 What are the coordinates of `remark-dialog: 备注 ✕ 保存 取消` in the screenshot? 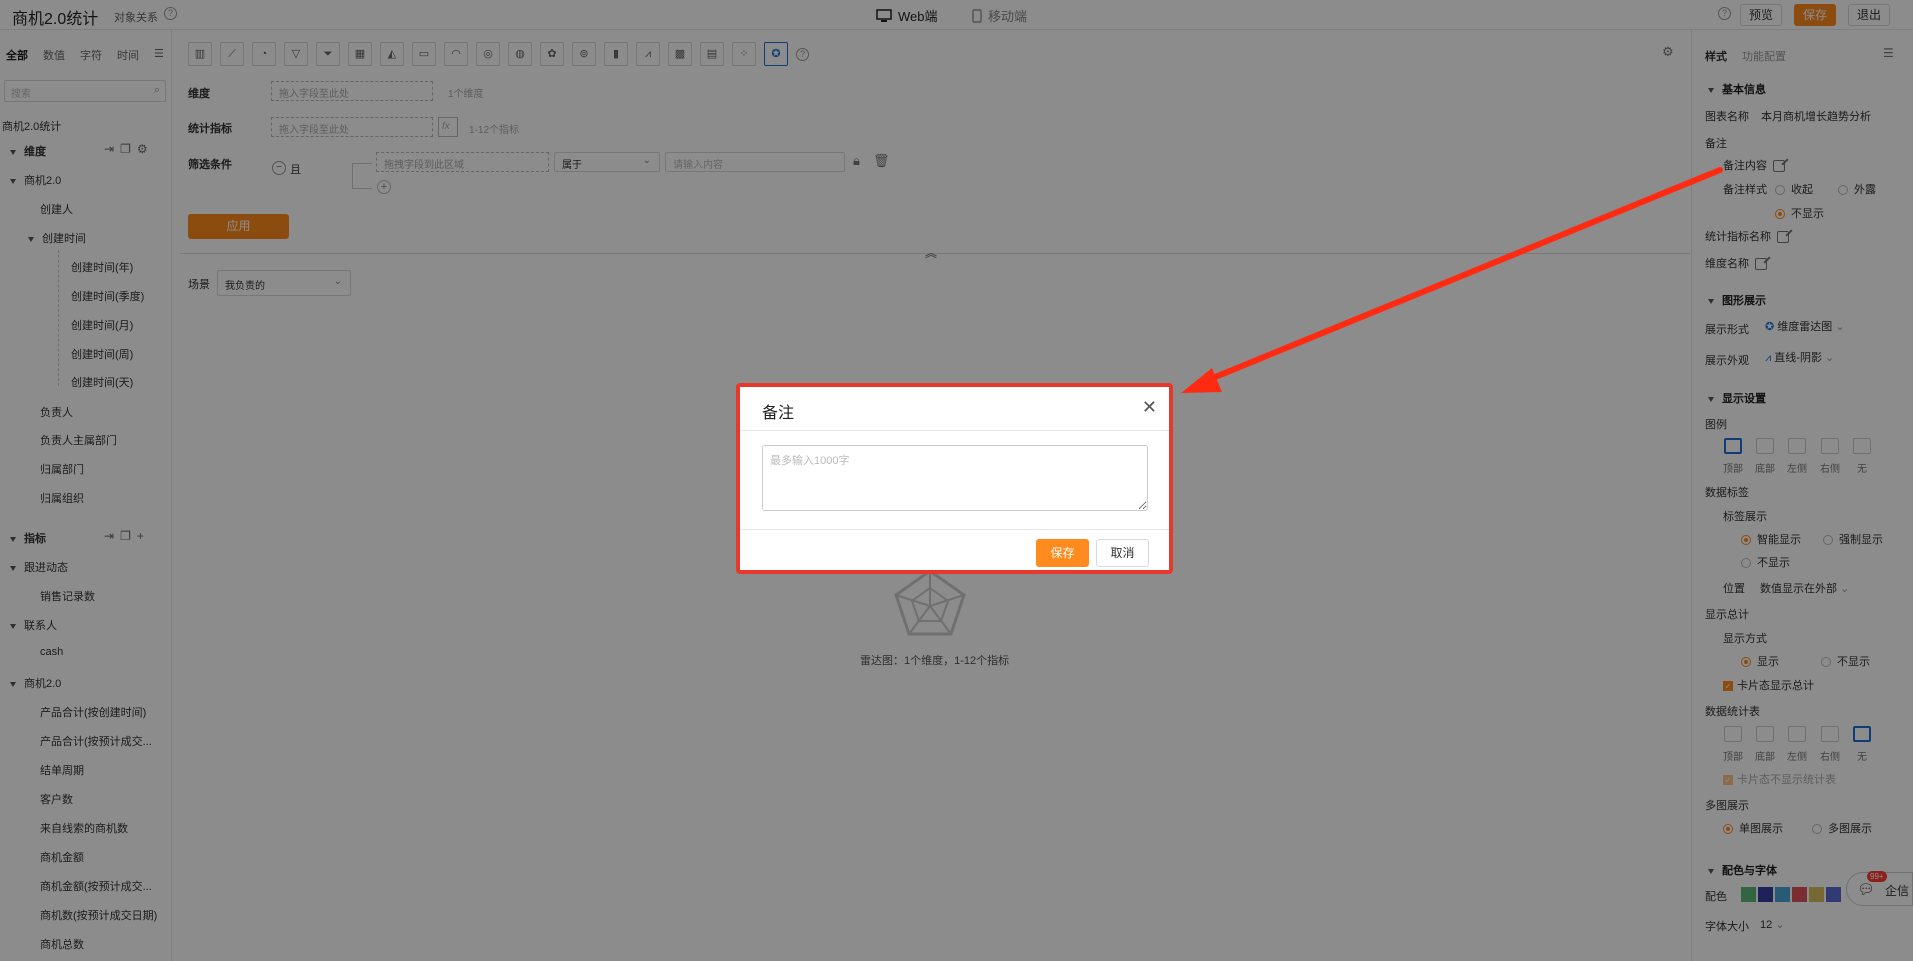 It's located at (954, 478).